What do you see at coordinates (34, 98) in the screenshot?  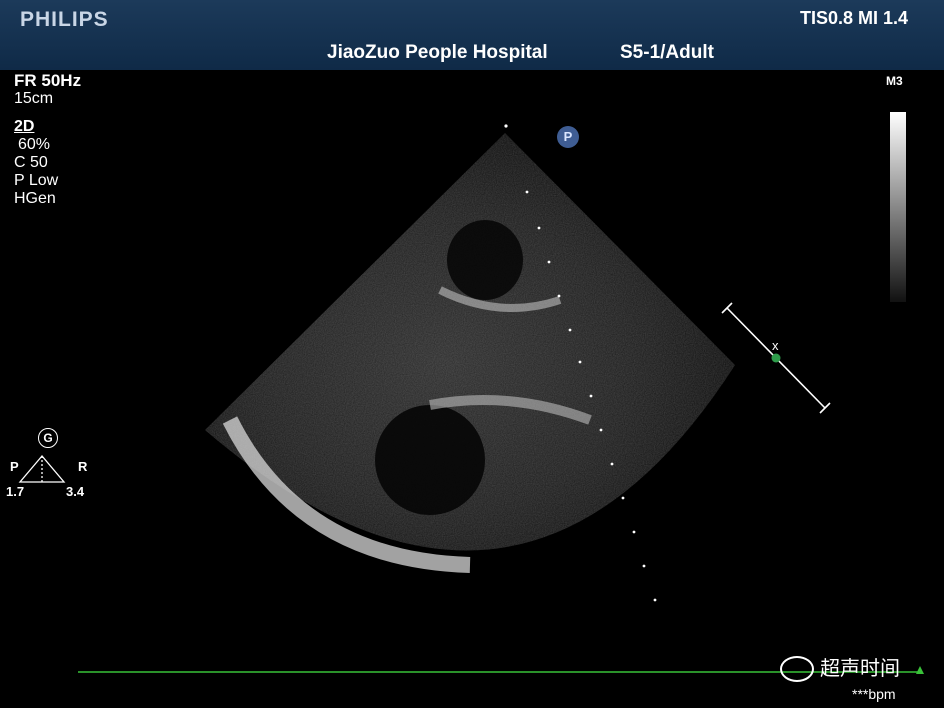 I see `depth: 15cm` at bounding box center [34, 98].